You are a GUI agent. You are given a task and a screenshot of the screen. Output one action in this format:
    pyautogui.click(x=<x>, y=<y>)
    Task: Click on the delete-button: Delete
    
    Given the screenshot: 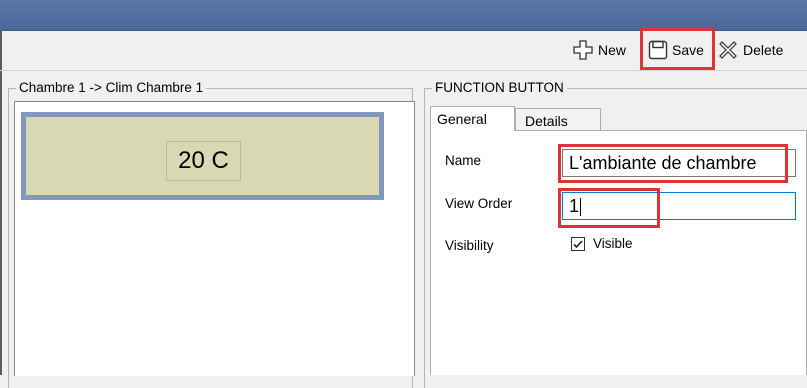 What is the action you would take?
    pyautogui.click(x=750, y=50)
    